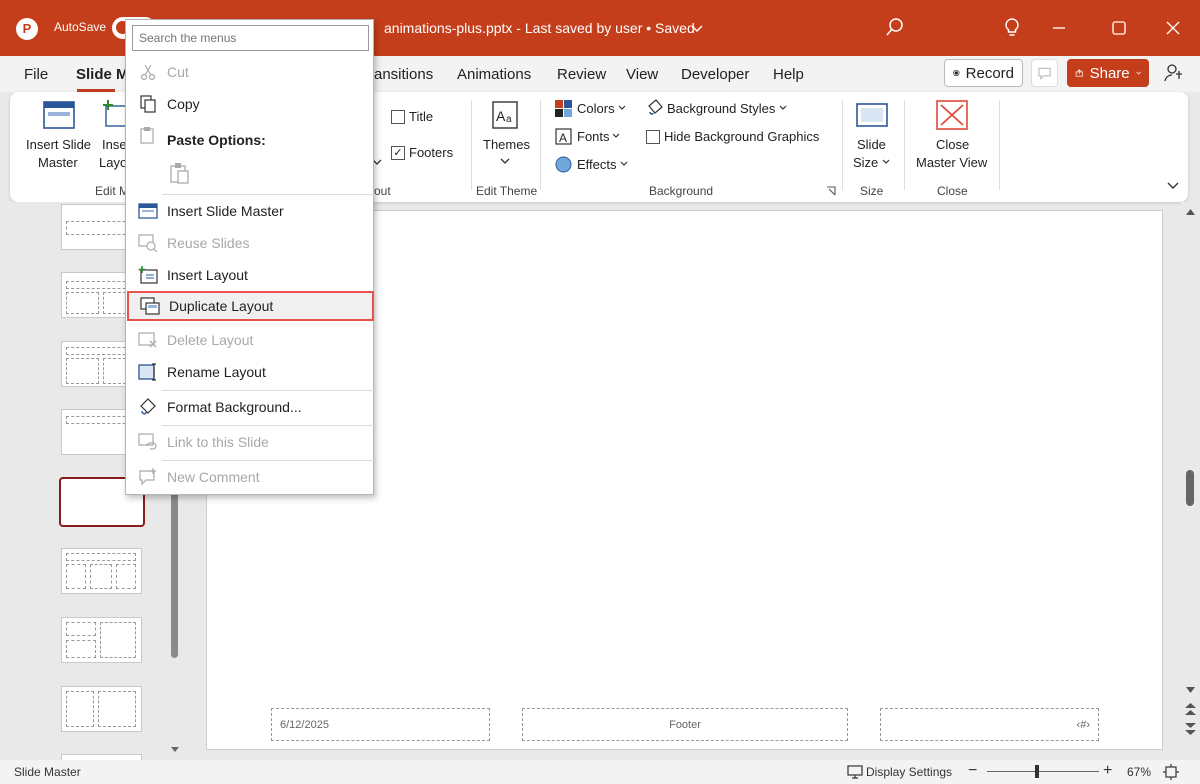 Image resolution: width=1200 pixels, height=784 pixels. I want to click on copy-icon, so click(148, 104).